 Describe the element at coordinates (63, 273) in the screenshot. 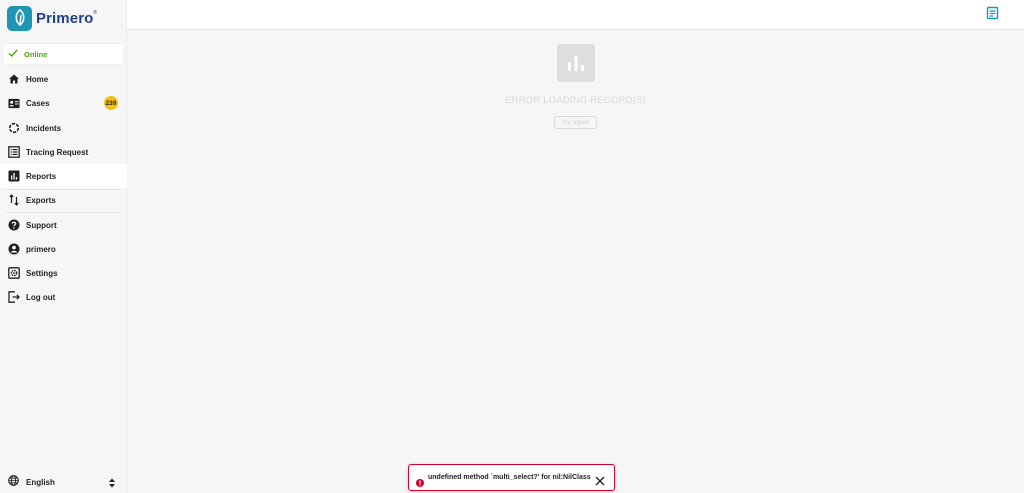

I see `nav-item-settings: Settings` at that location.